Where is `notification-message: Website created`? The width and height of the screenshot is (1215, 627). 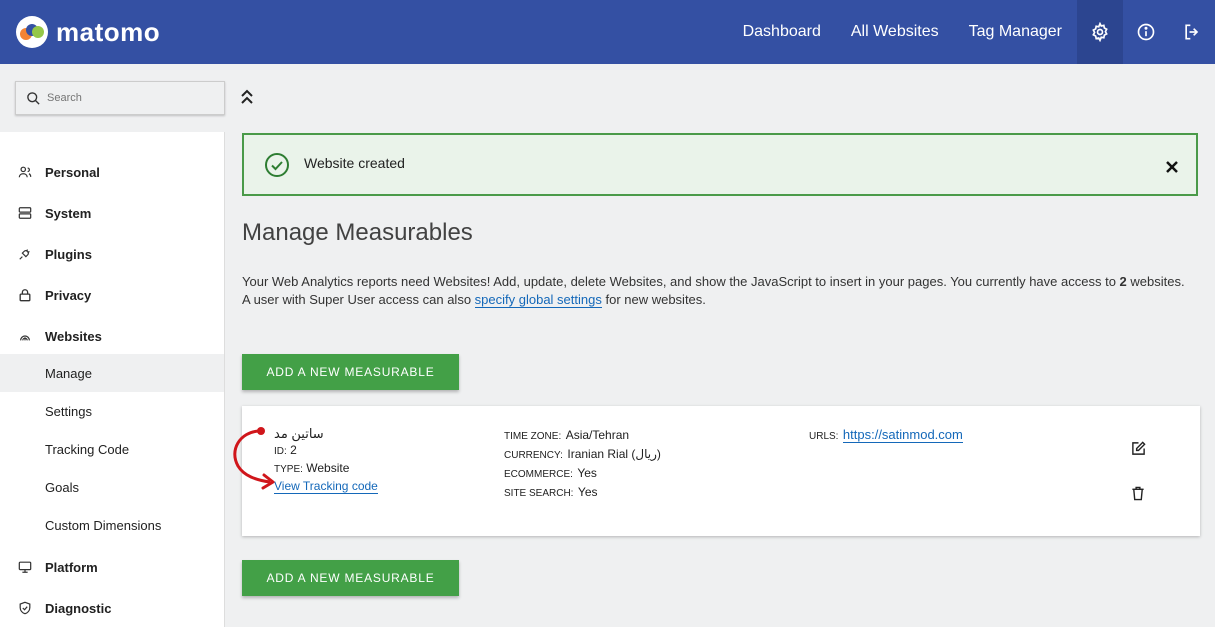 notification-message: Website created is located at coordinates (354, 163).